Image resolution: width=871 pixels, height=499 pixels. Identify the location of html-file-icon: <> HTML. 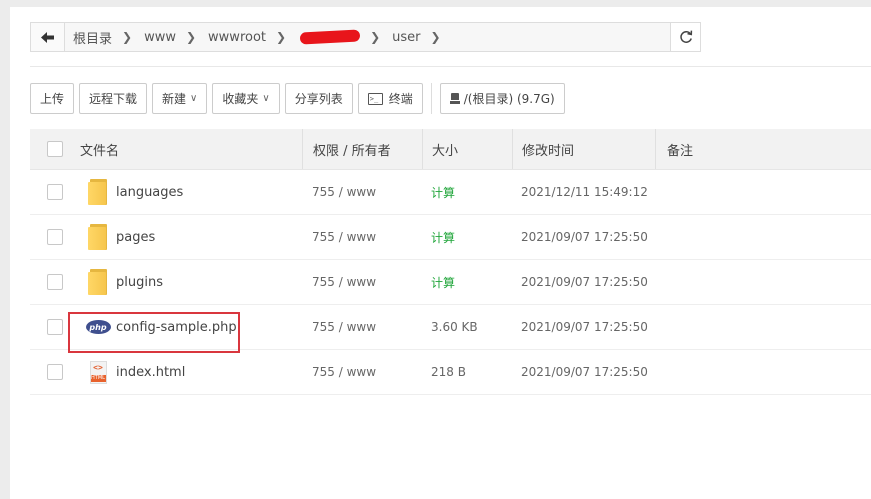
(98, 372).